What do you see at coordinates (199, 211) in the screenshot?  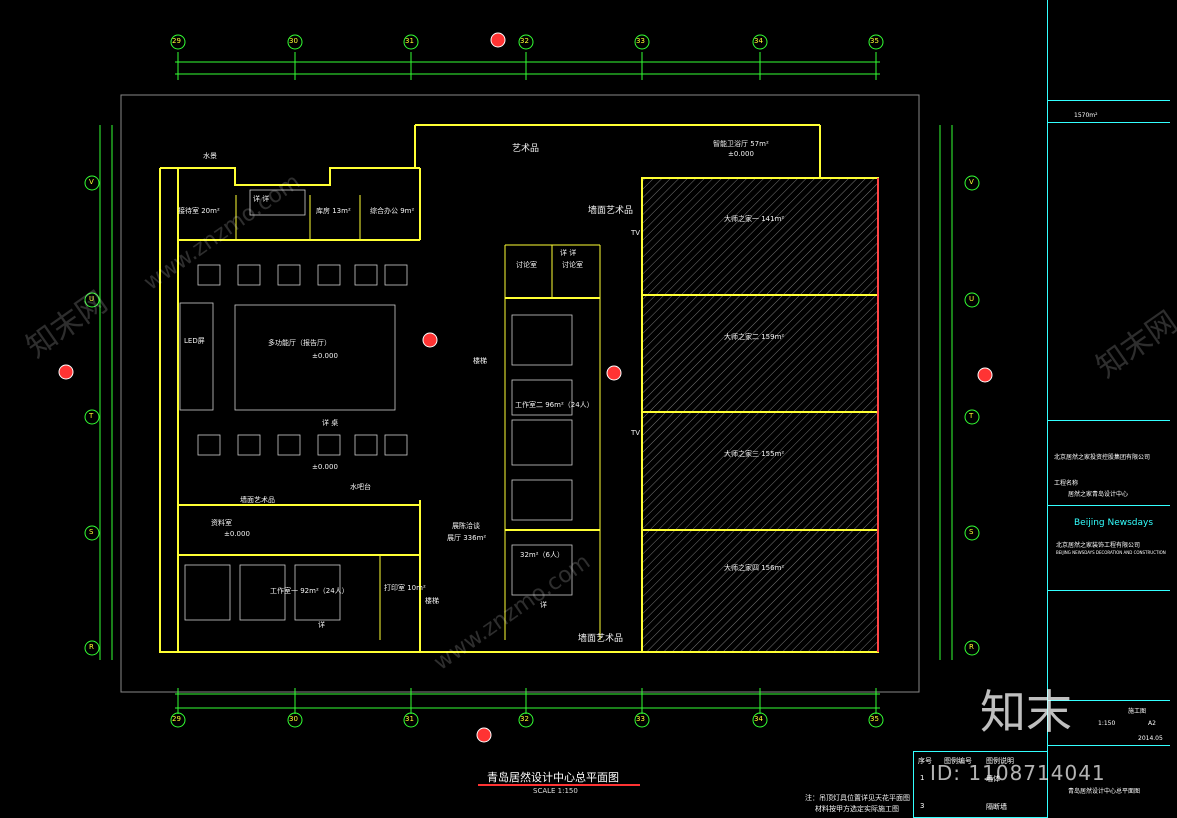 I see `room-label: 接待室 20m²` at bounding box center [199, 211].